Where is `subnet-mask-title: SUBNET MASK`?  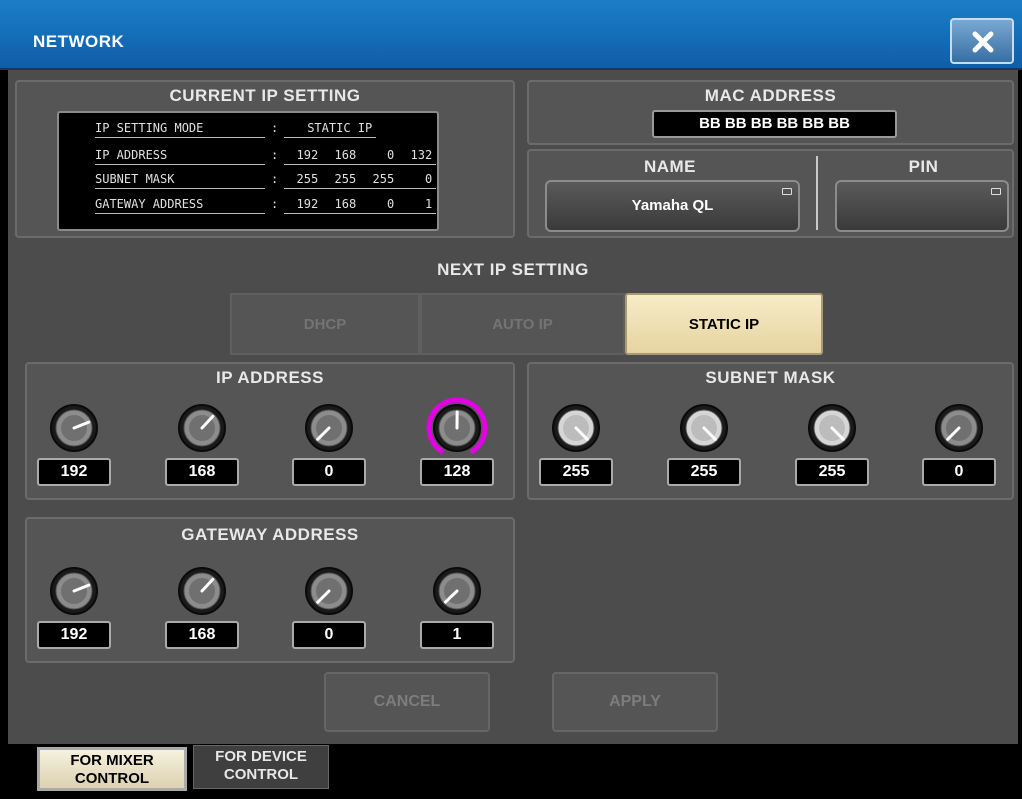 subnet-mask-title: SUBNET MASK is located at coordinates (770, 377).